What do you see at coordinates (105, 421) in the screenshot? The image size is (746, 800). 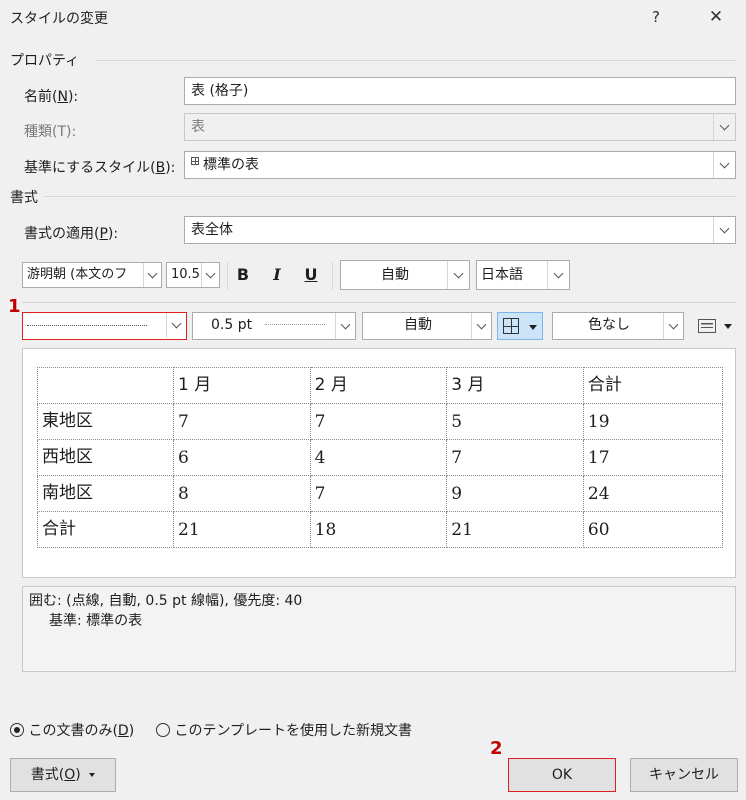 I see `table-cell: 東地区` at bounding box center [105, 421].